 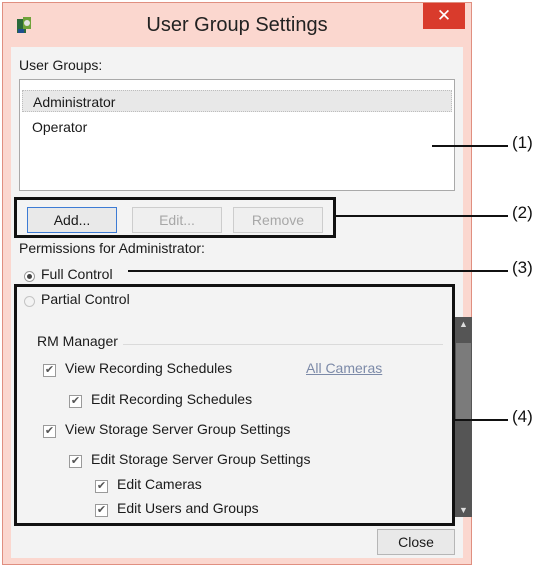 What do you see at coordinates (61, 65) in the screenshot?
I see `user-groups-label: User Groups:` at bounding box center [61, 65].